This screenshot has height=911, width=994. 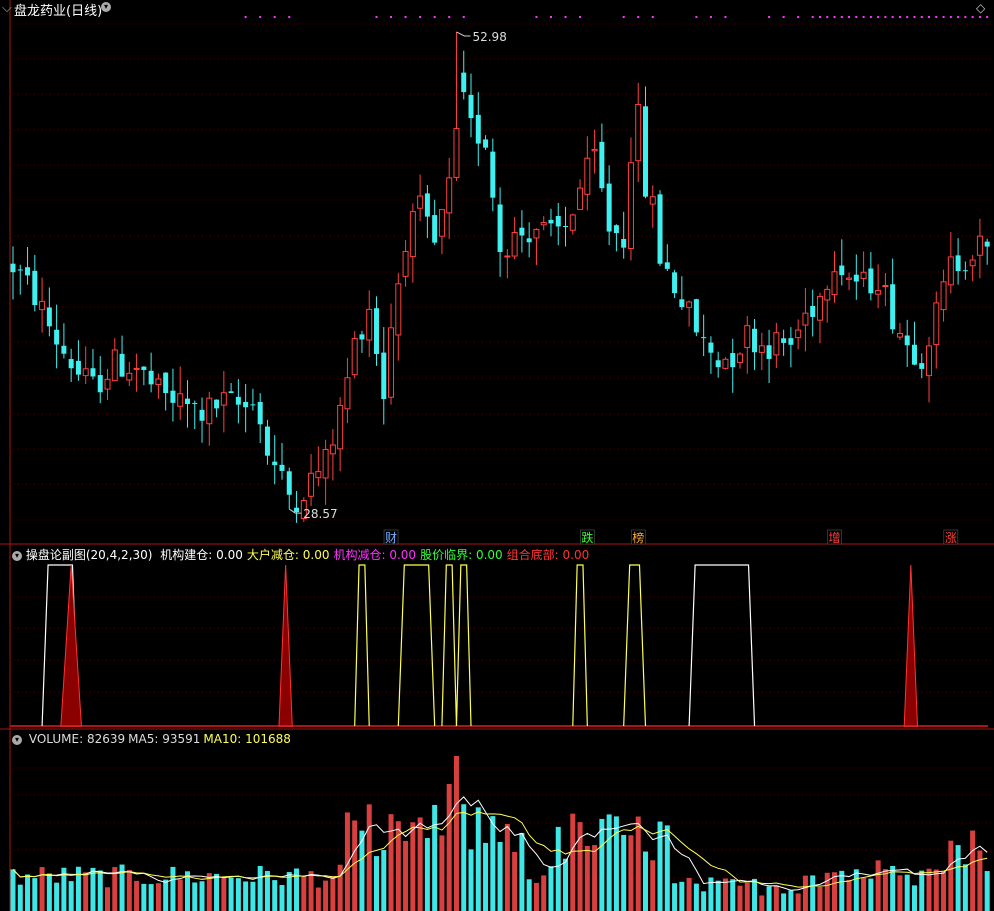 What do you see at coordinates (911, 645) in the screenshot?
I see `bottom-pulse` at bounding box center [911, 645].